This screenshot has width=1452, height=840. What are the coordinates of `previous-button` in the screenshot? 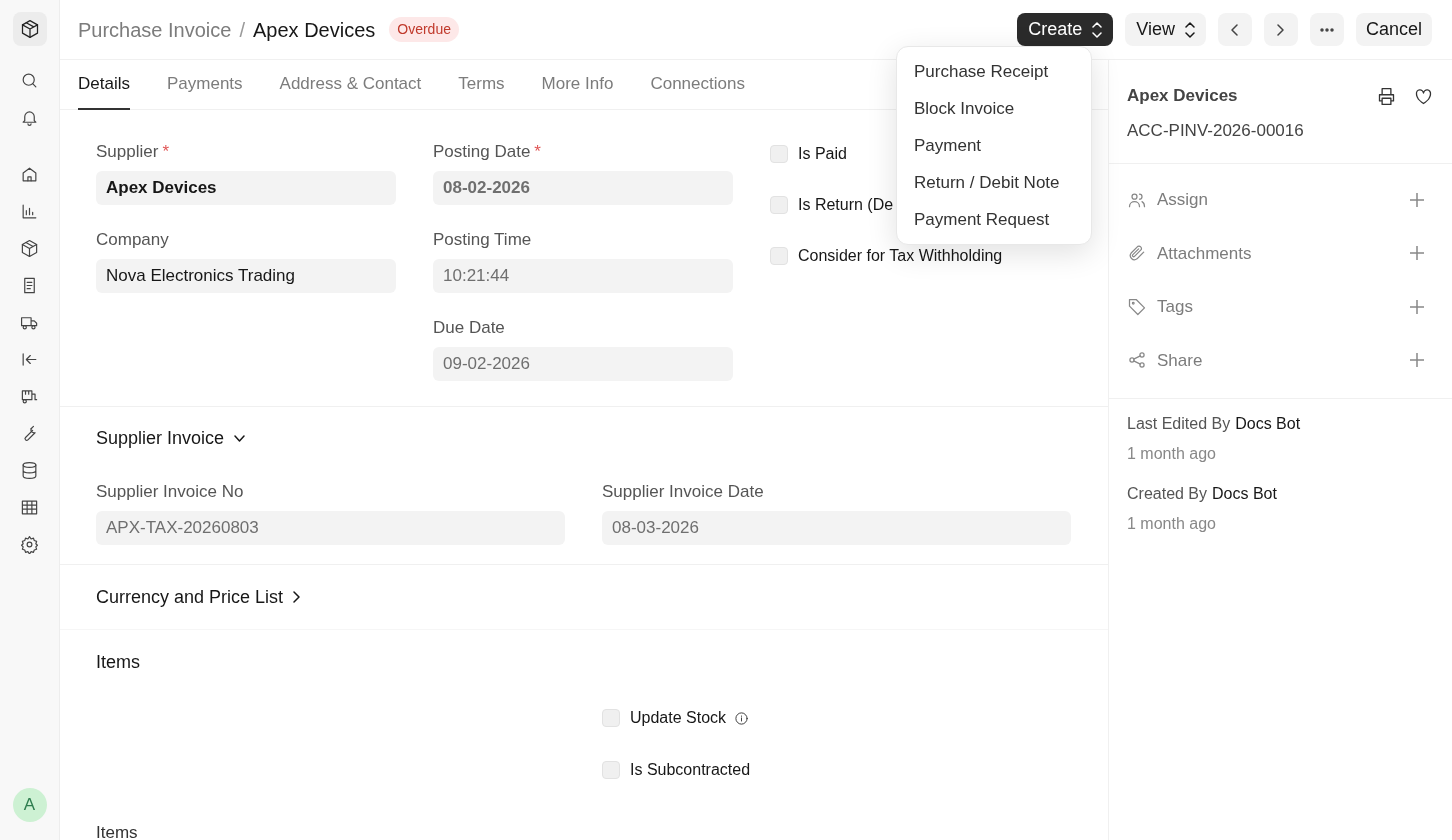 It's located at (1234, 29).